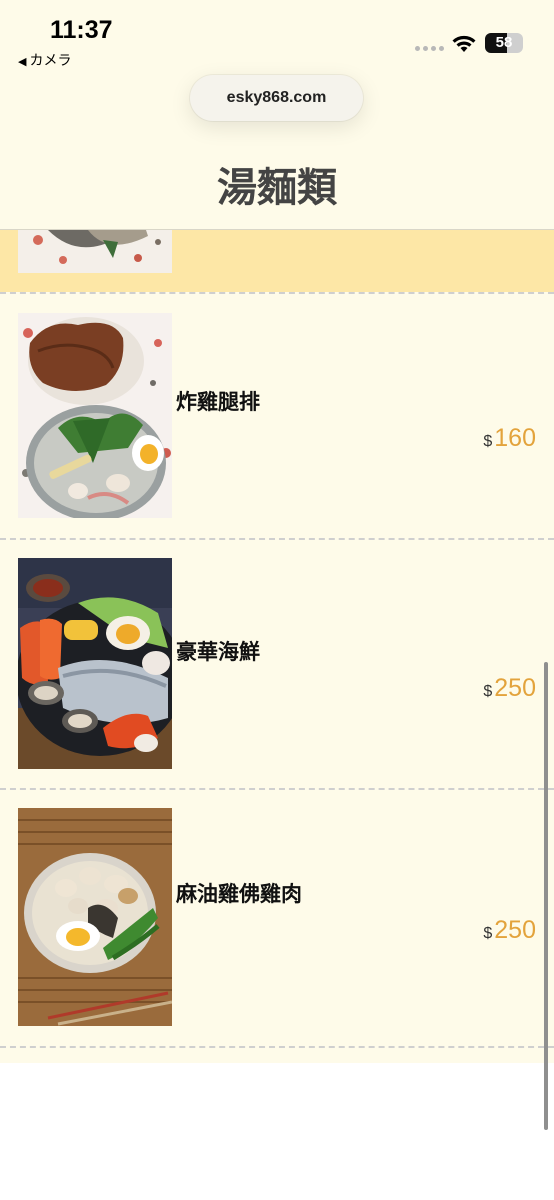 The height and width of the screenshot is (1200, 554). Describe the element at coordinates (277, 1131) in the screenshot. I see `page-bottom-area` at that location.